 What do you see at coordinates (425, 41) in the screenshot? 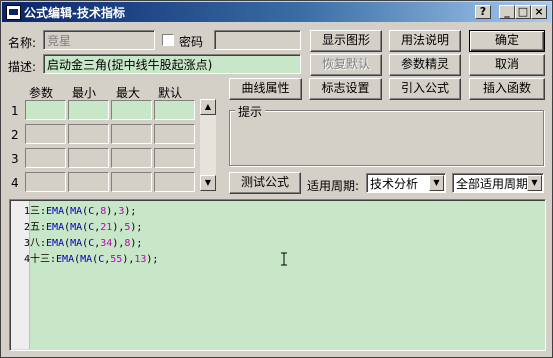
I see `usage-button: 用法说明` at bounding box center [425, 41].